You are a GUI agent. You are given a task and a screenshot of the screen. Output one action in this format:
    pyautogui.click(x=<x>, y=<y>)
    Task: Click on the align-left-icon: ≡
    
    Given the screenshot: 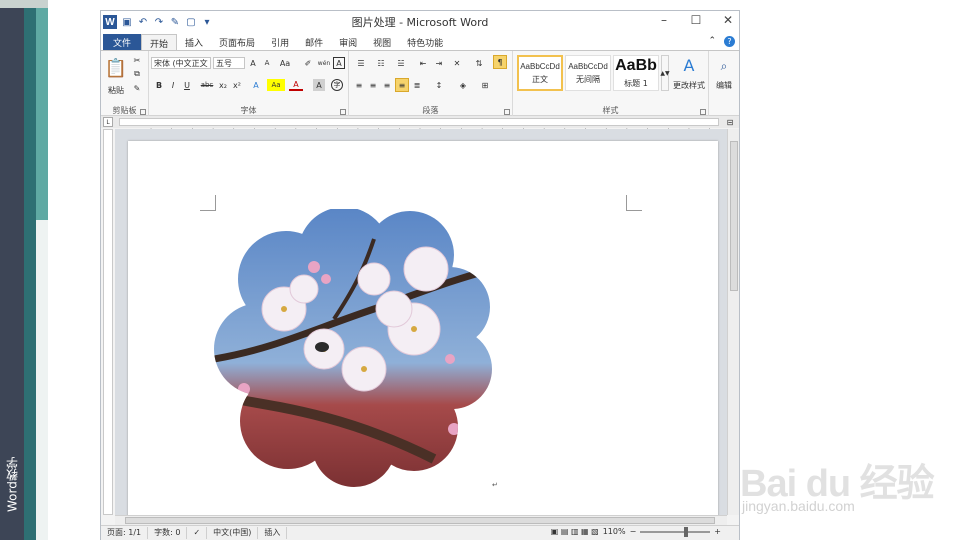 What is the action you would take?
    pyautogui.click(x=359, y=85)
    